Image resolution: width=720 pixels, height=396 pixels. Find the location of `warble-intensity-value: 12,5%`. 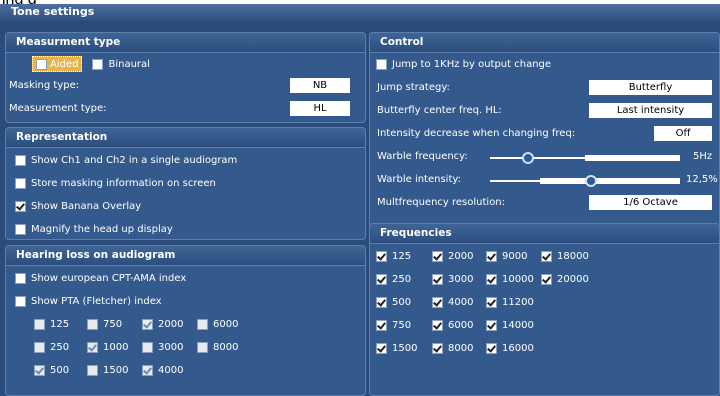

warble-intensity-value: 12,5% is located at coordinates (702, 179).